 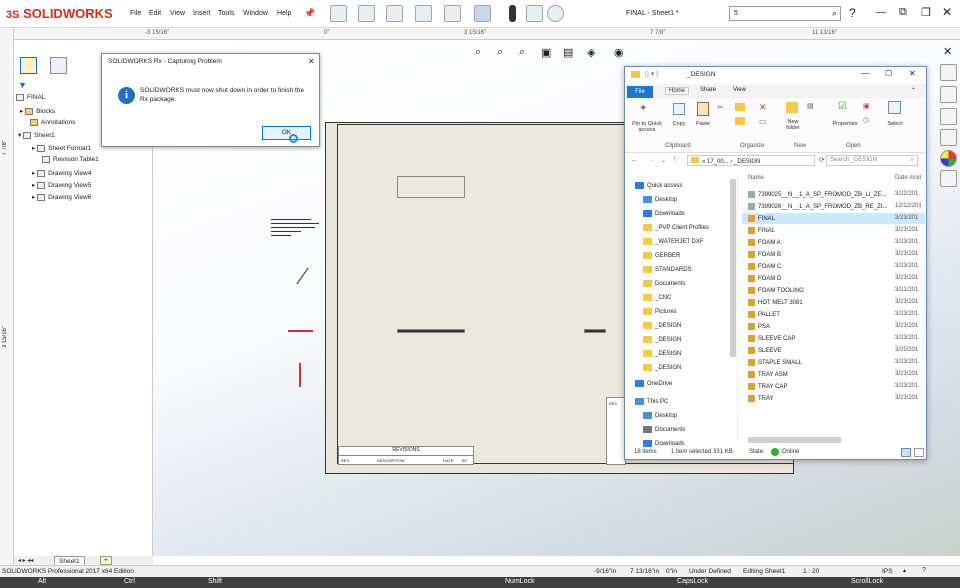 I want to click on add-sheet-icon: +, so click(x=106, y=560).